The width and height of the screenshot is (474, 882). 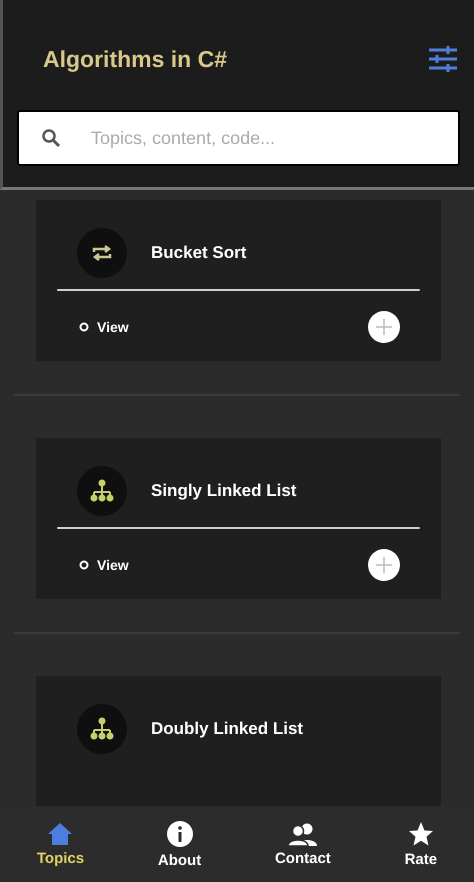 I want to click on home-icon, so click(x=60, y=834).